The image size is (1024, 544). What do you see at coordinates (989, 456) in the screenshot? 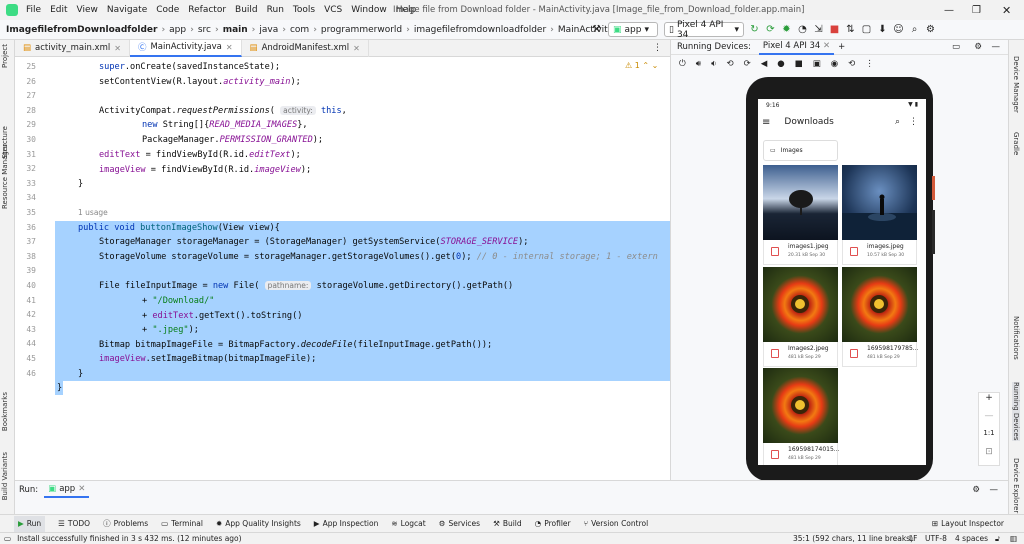
I see `zoom-fit-icon: ⊡` at bounding box center [989, 456].